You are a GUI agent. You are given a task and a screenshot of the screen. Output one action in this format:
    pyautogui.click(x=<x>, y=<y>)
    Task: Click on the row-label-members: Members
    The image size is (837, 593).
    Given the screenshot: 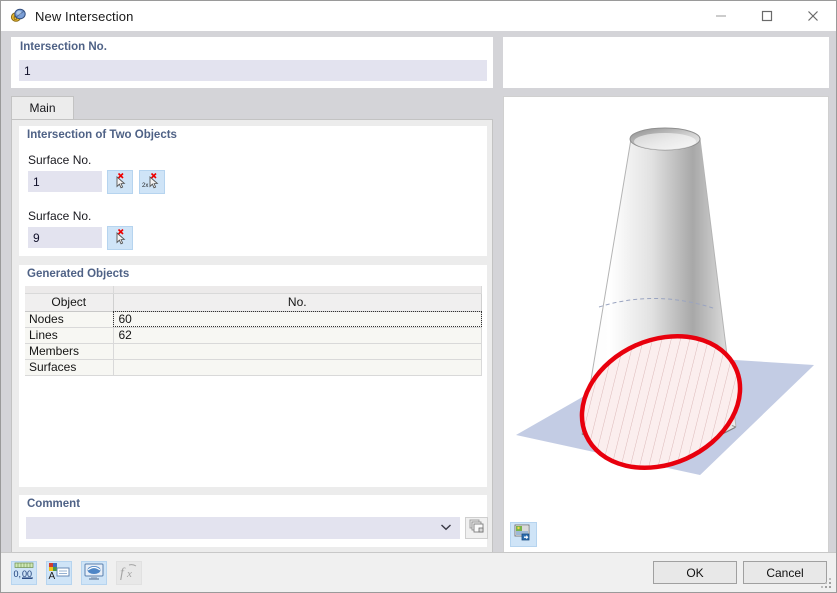 What is the action you would take?
    pyautogui.click(x=69, y=351)
    